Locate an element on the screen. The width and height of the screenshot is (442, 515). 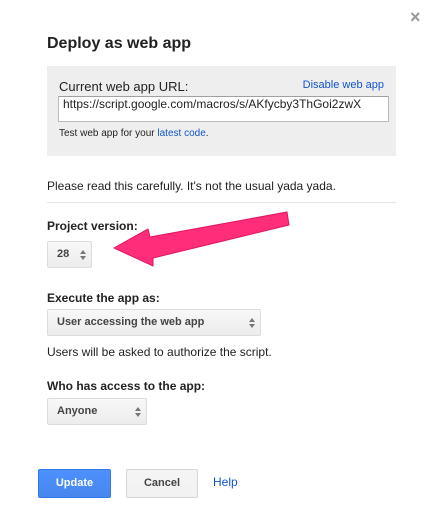
execute-as-select: User accessing the web app is located at coordinates (154, 322).